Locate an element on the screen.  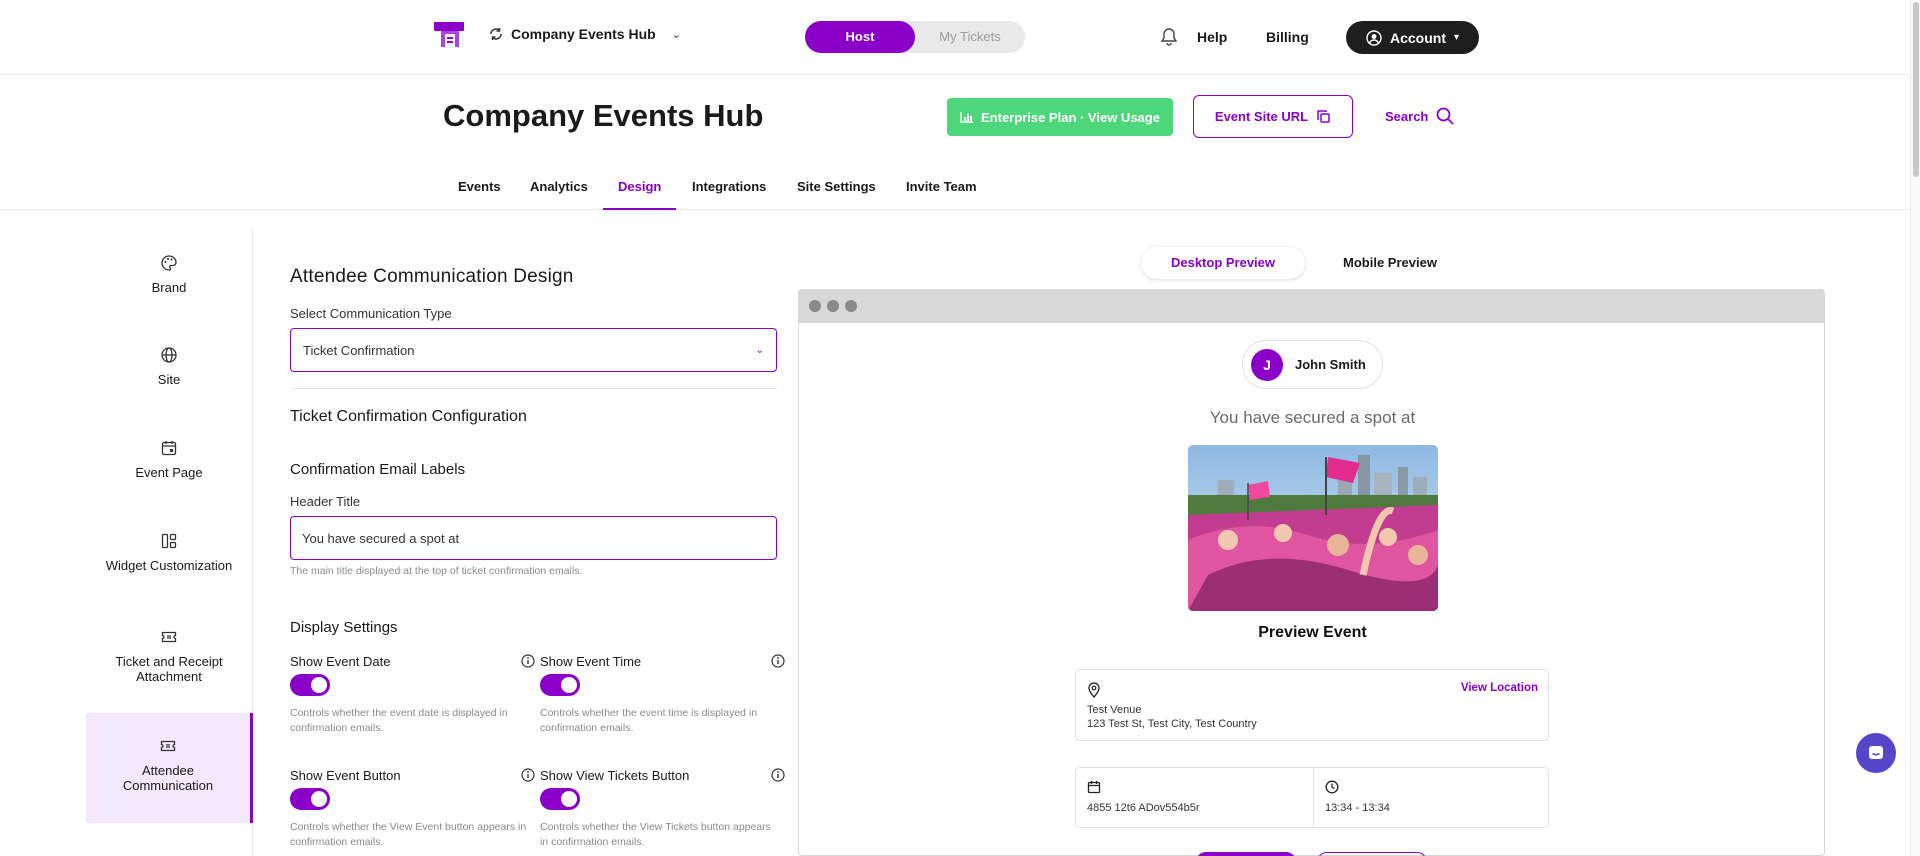
header-title-label: Header Title is located at coordinates (325, 501).